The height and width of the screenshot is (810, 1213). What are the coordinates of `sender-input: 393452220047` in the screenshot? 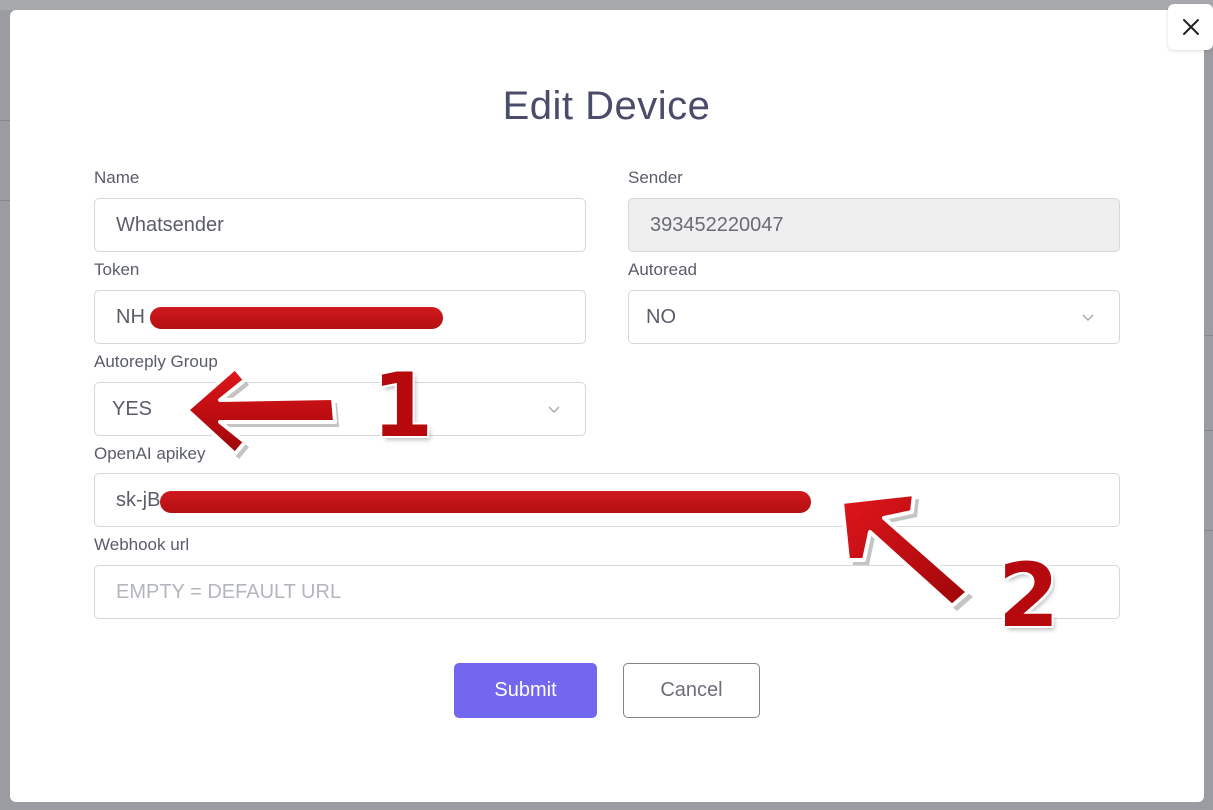 It's located at (874, 225).